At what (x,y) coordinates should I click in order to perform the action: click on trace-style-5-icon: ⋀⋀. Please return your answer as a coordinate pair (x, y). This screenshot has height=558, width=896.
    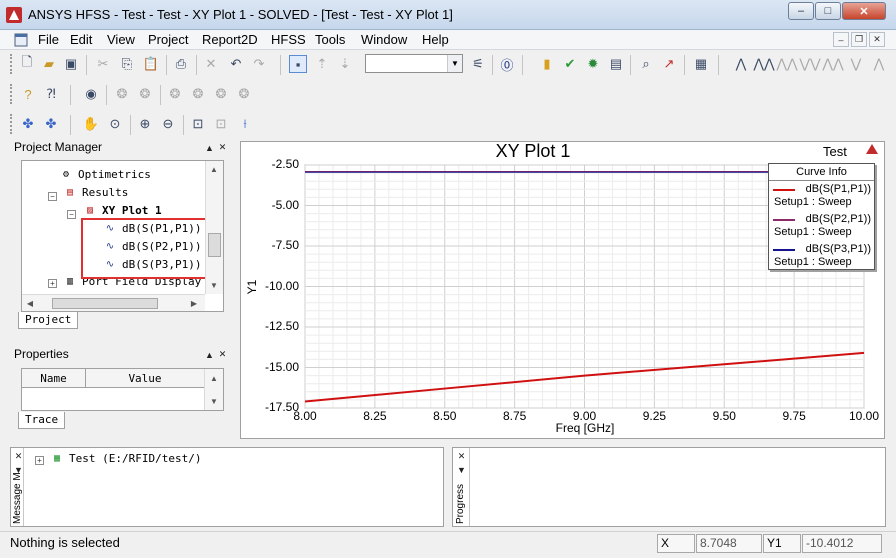
    Looking at the image, I should click on (832, 64).